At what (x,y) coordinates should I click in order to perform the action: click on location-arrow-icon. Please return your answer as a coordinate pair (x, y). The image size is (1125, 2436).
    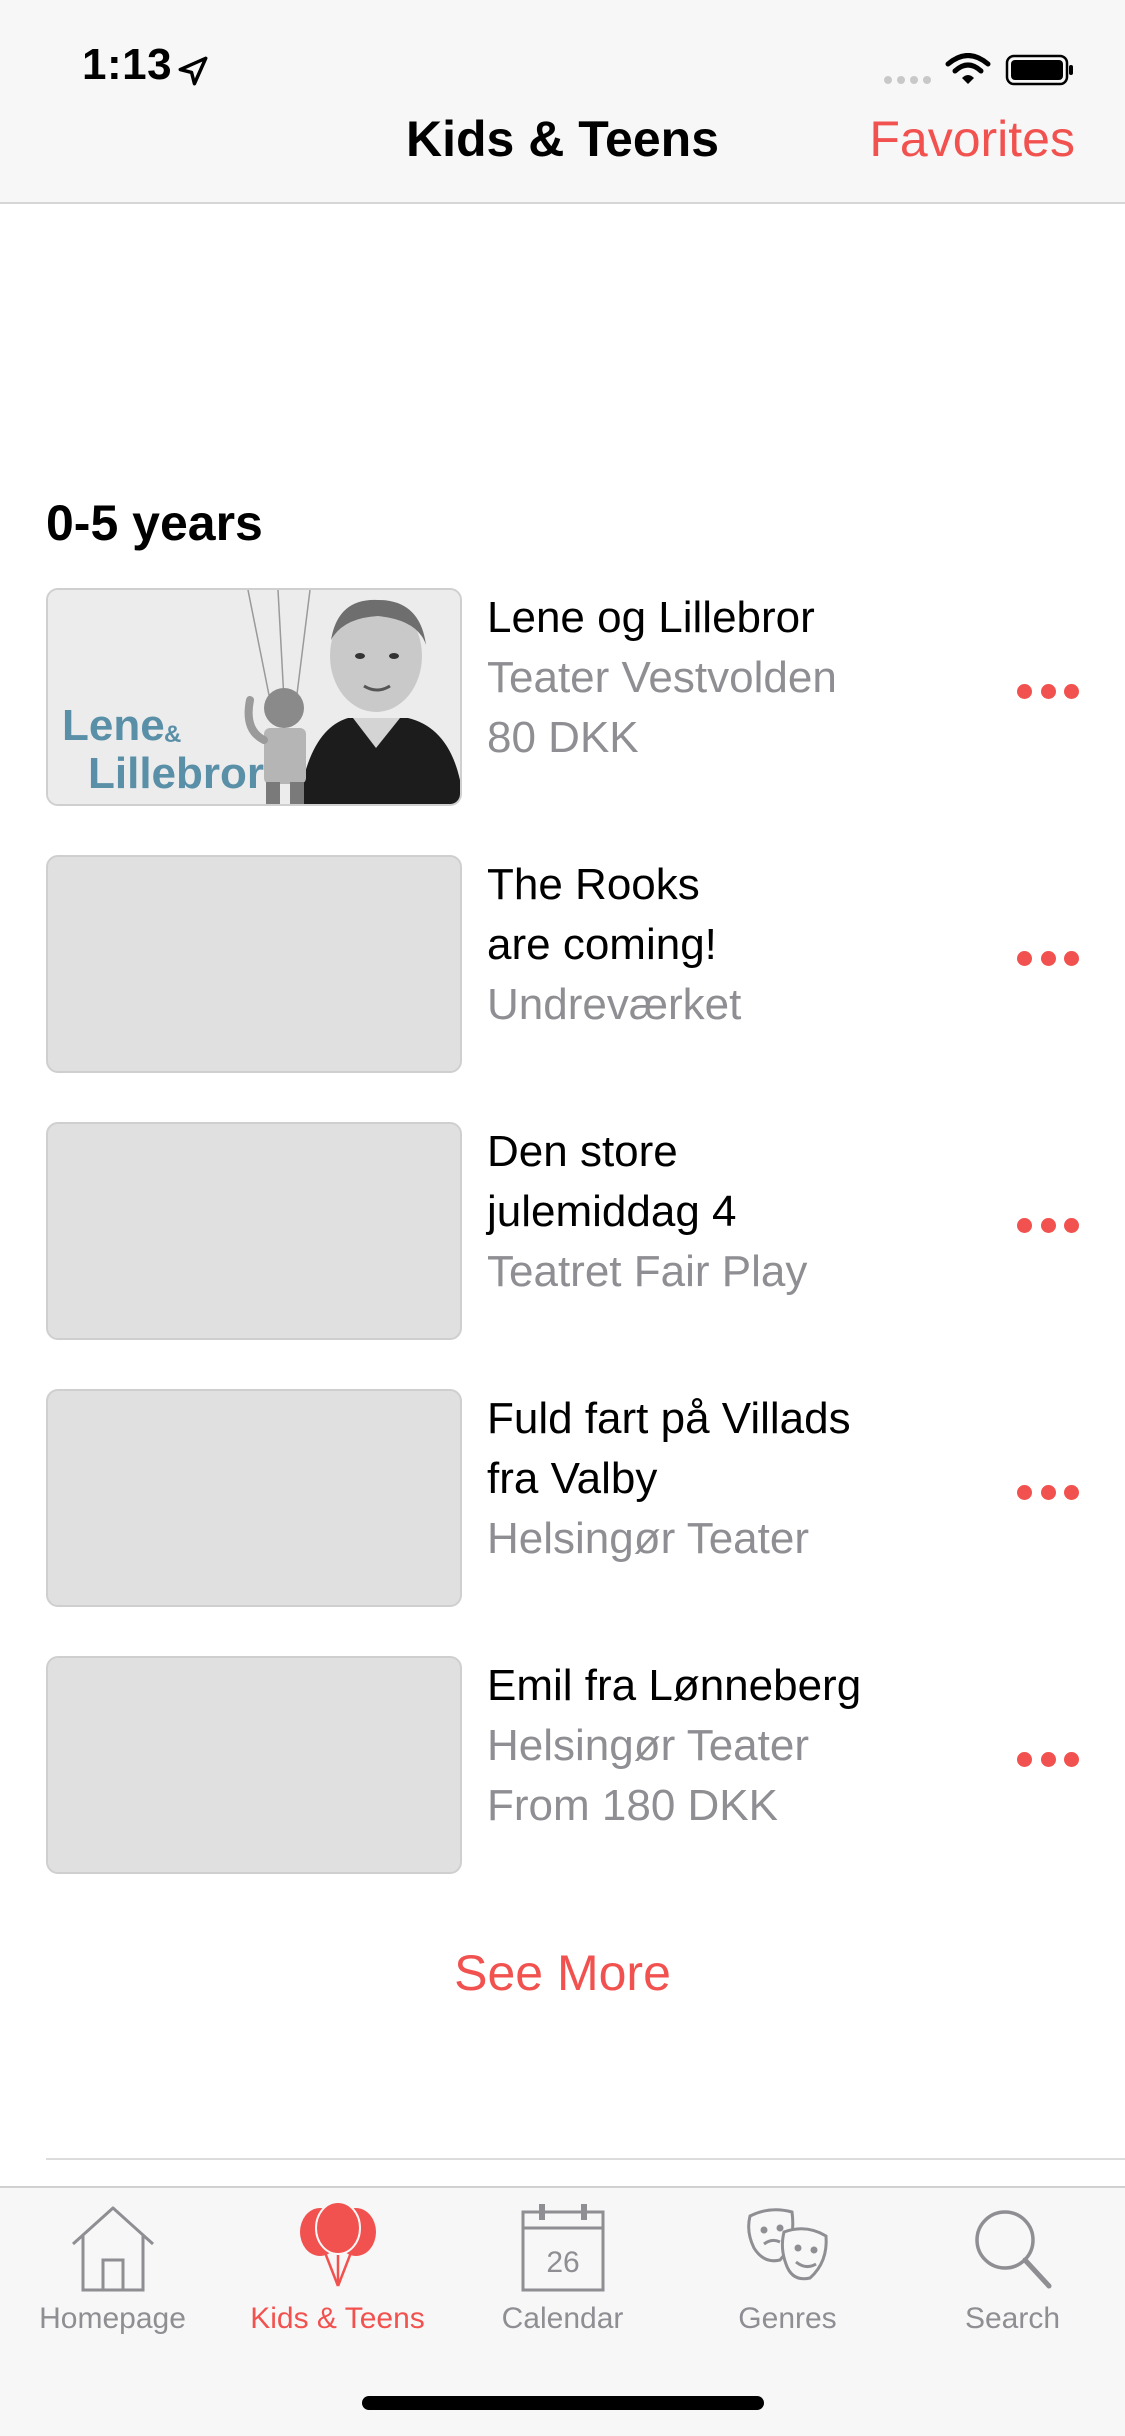
    Looking at the image, I should click on (193, 71).